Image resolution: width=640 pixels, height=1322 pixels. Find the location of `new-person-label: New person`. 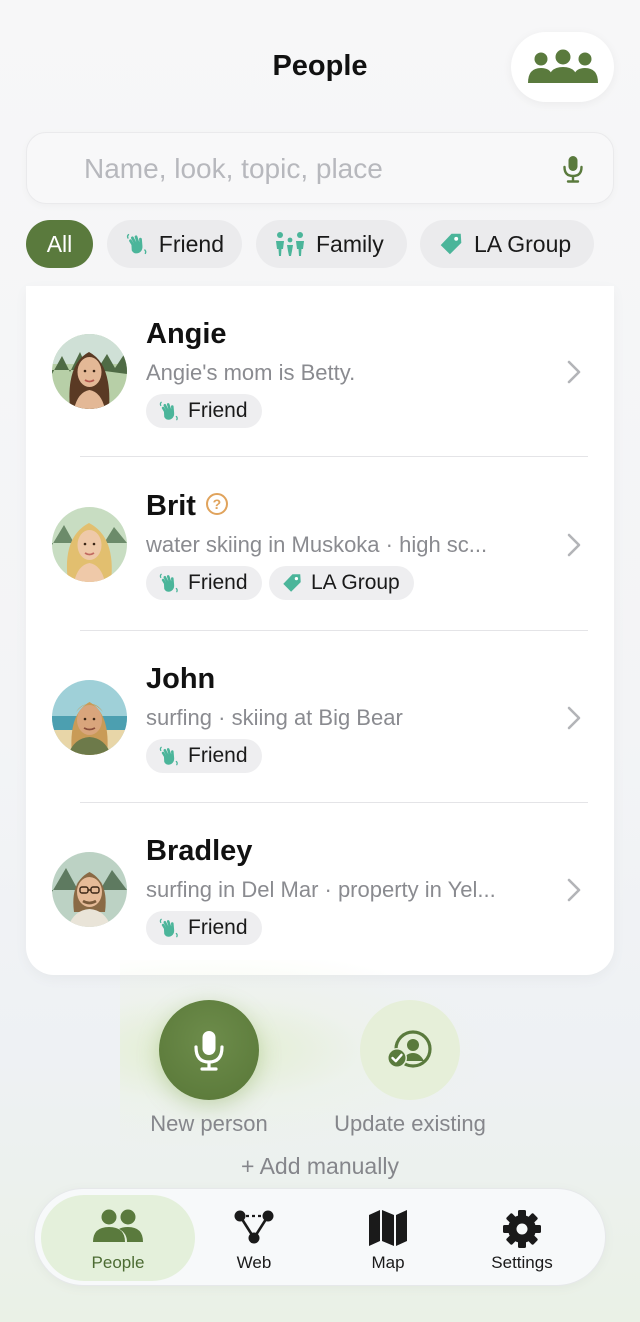

new-person-label: New person is located at coordinates (209, 1123).